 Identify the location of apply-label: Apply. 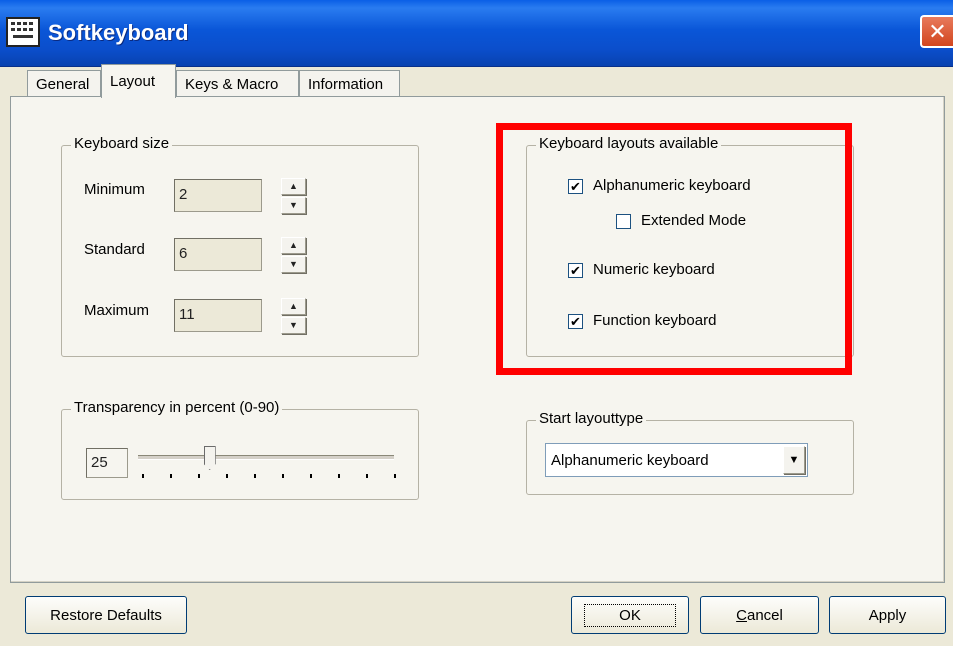
(887, 615).